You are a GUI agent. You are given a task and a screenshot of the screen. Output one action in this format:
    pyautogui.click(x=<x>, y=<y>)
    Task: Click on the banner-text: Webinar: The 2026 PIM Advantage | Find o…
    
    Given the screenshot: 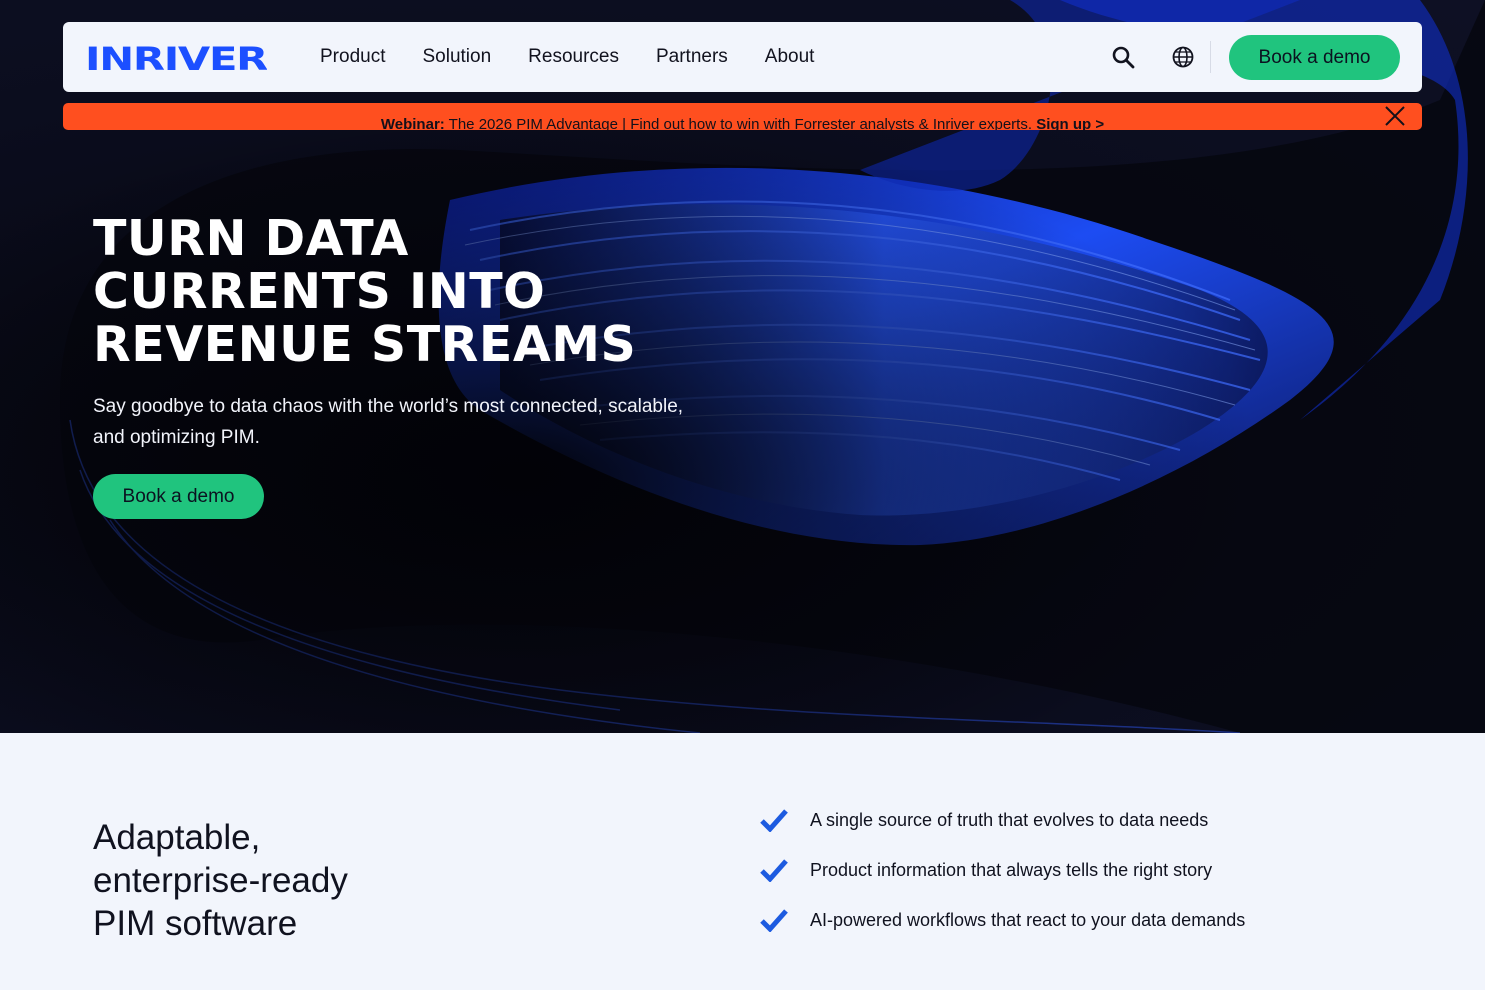 What is the action you would take?
    pyautogui.click(x=742, y=123)
    